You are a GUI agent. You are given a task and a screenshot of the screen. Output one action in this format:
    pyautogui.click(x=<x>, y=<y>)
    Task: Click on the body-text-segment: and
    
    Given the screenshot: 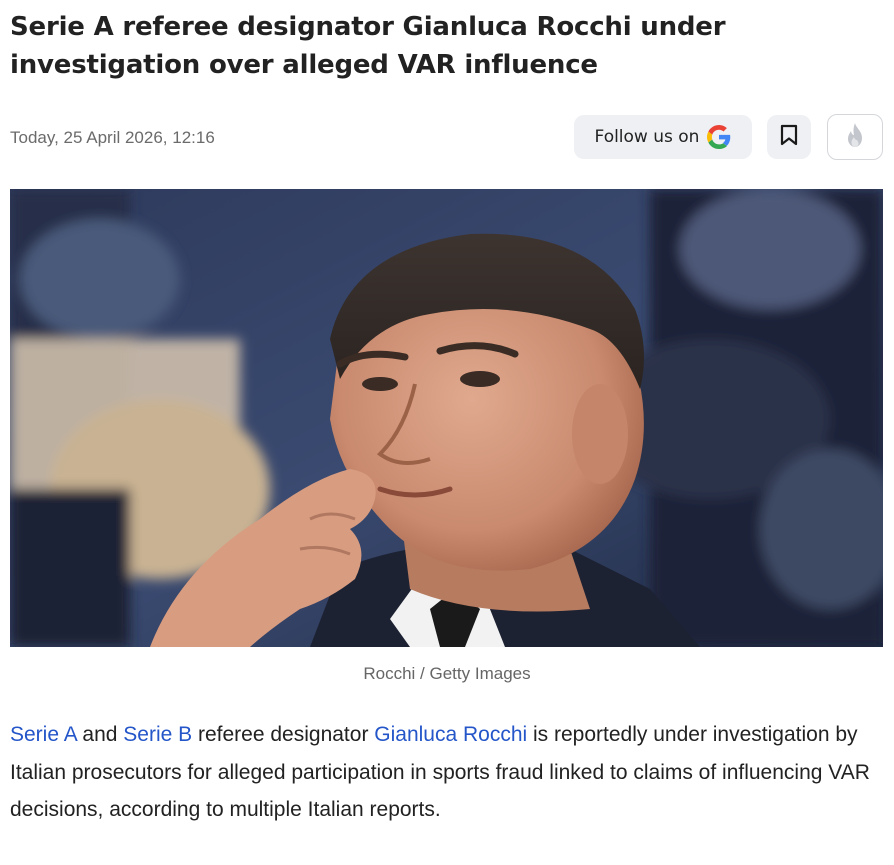 What is the action you would take?
    pyautogui.click(x=100, y=734)
    